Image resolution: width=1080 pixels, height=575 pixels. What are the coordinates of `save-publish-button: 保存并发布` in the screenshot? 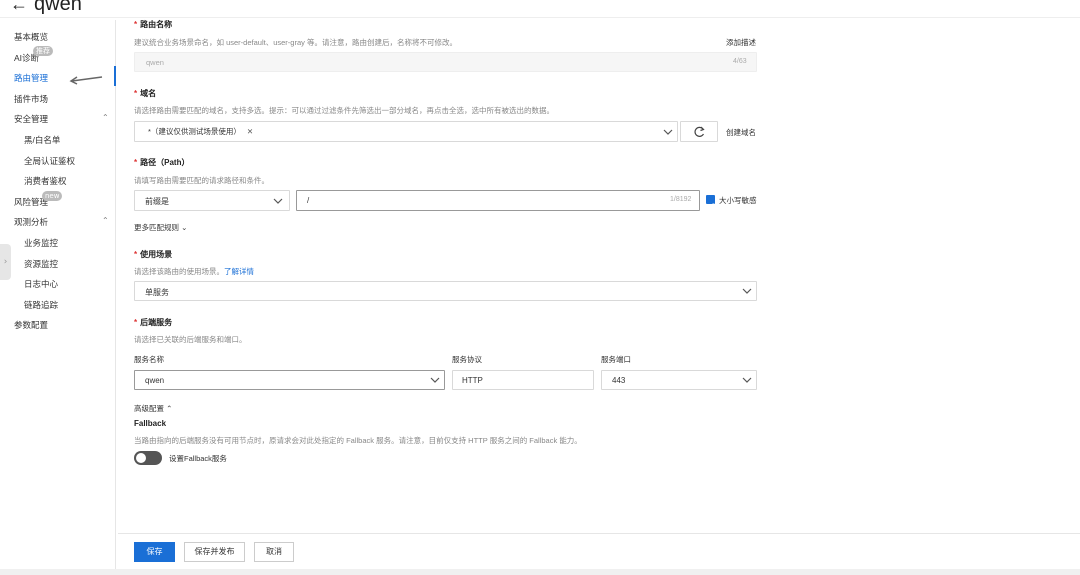 It's located at (214, 552).